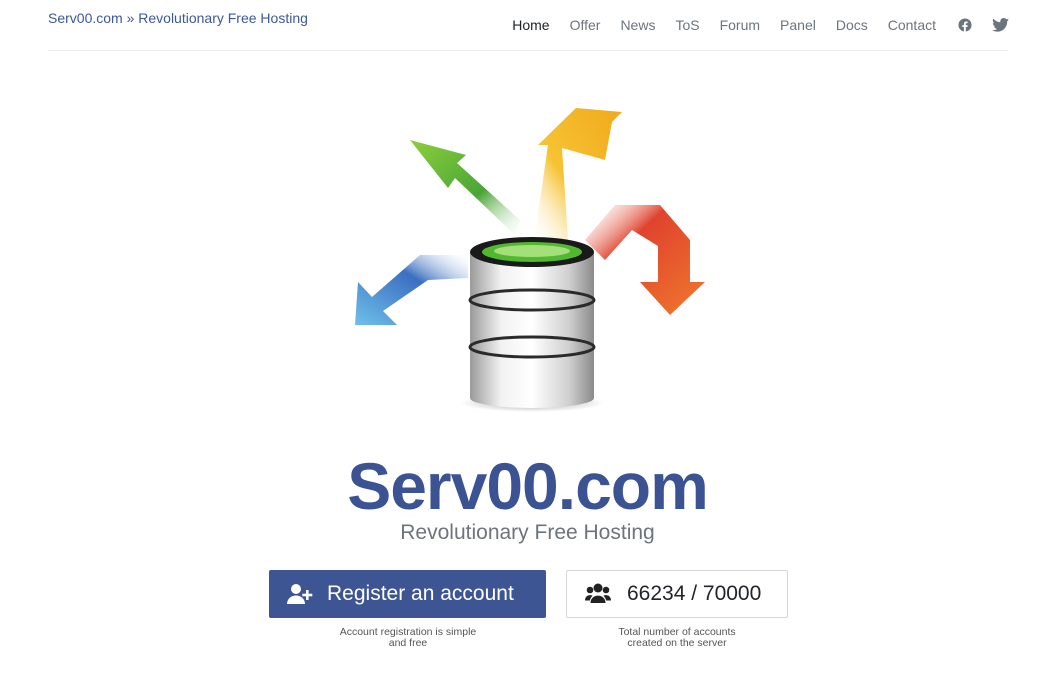 The image size is (1055, 678). Describe the element at coordinates (528, 486) in the screenshot. I see `page-title: Serv00.com` at that location.